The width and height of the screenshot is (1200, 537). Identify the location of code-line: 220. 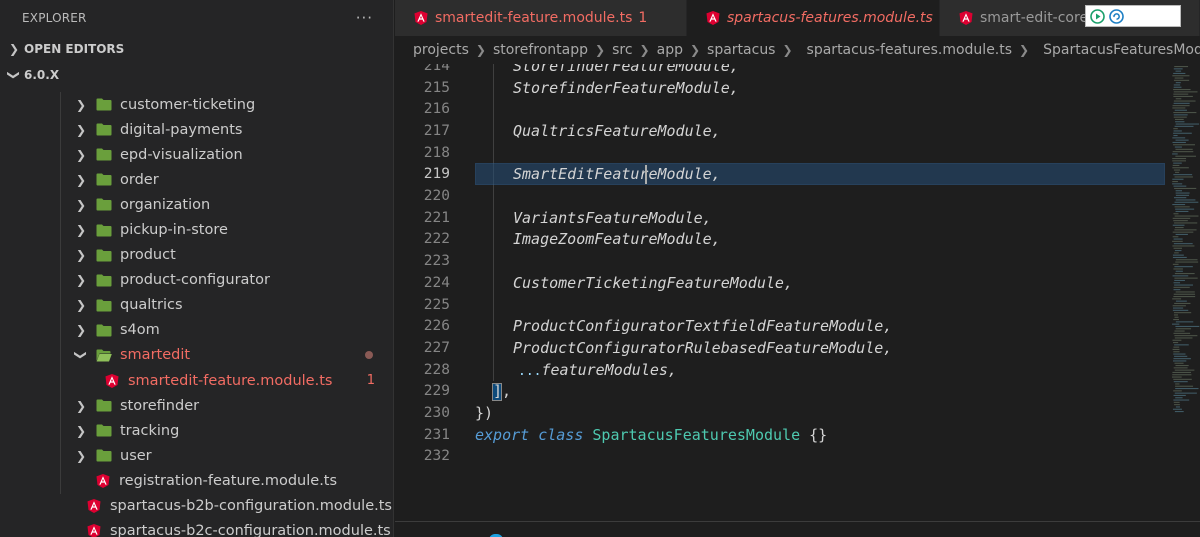
(785, 196).